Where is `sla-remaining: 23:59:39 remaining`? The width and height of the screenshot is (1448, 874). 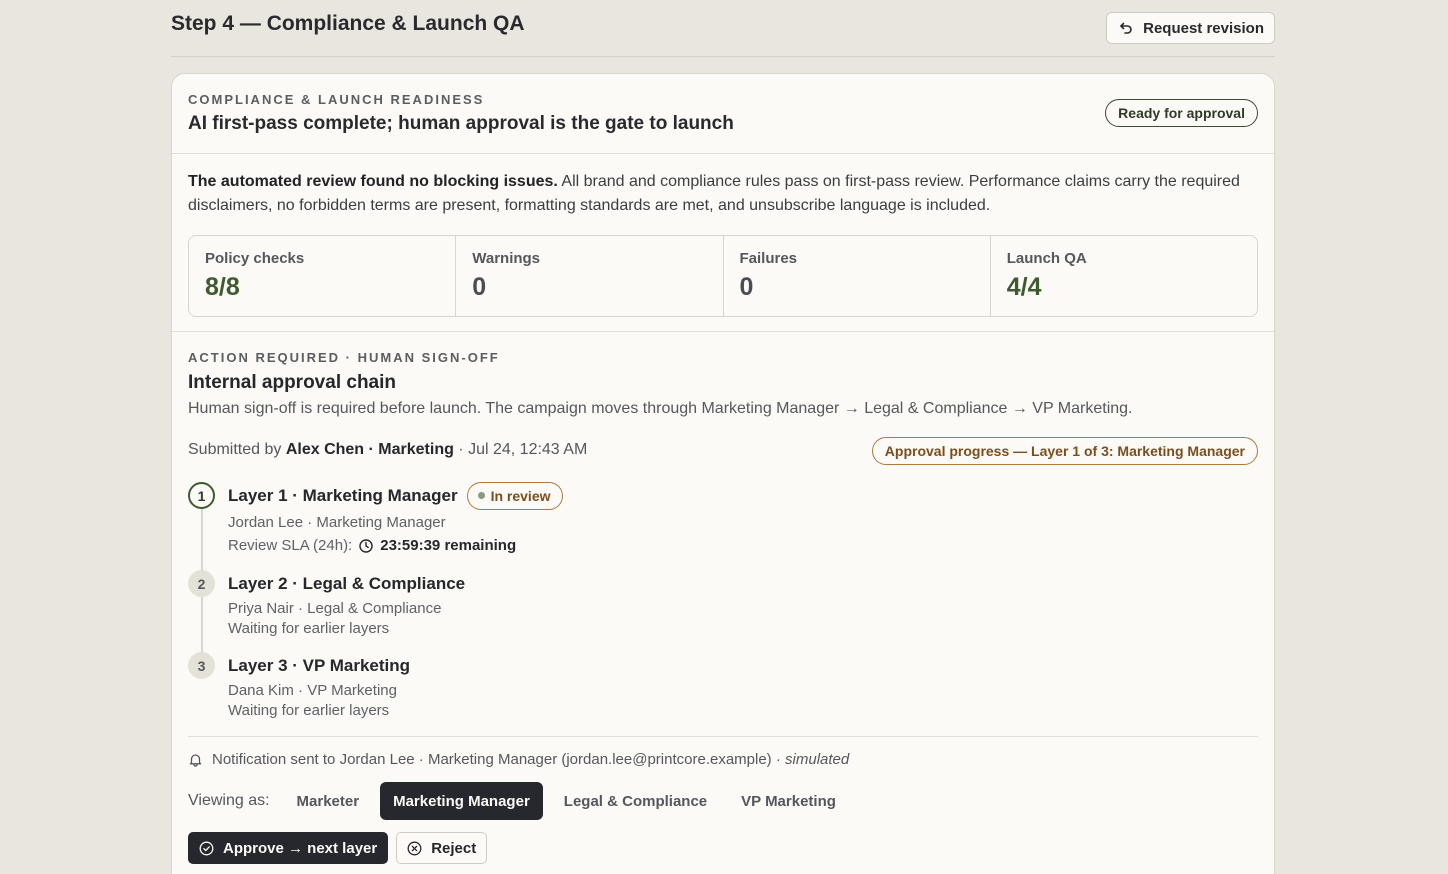 sla-remaining: 23:59:39 remaining is located at coordinates (448, 545).